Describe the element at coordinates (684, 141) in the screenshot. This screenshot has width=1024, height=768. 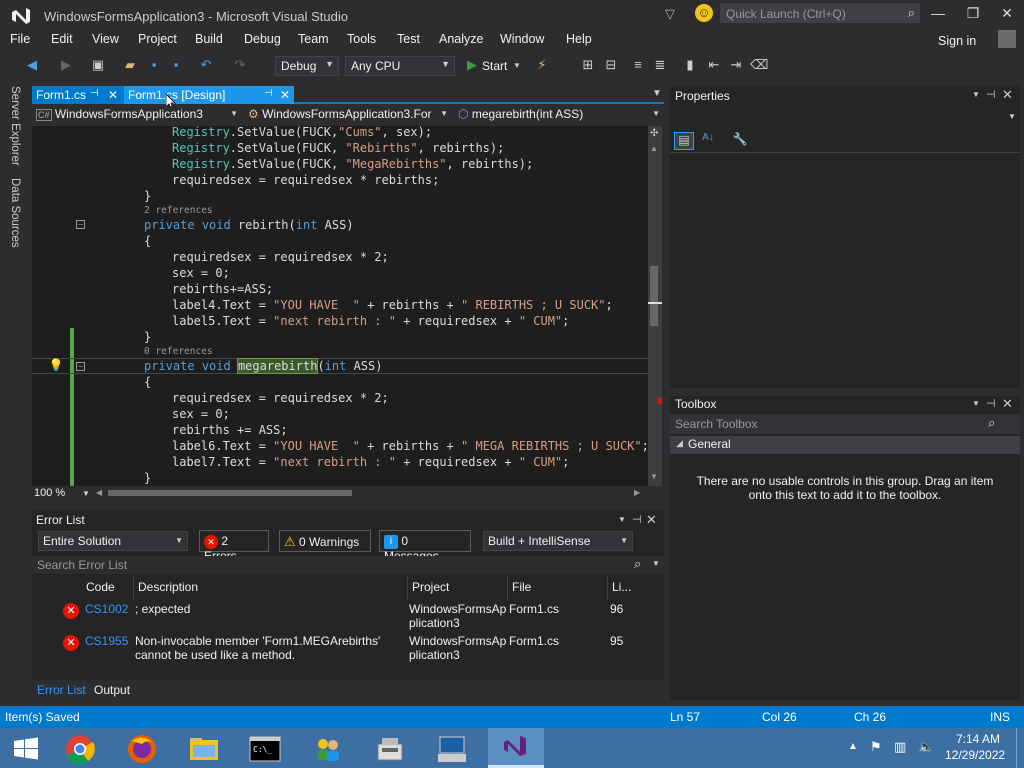
I see `categorized-icon: ▤` at that location.